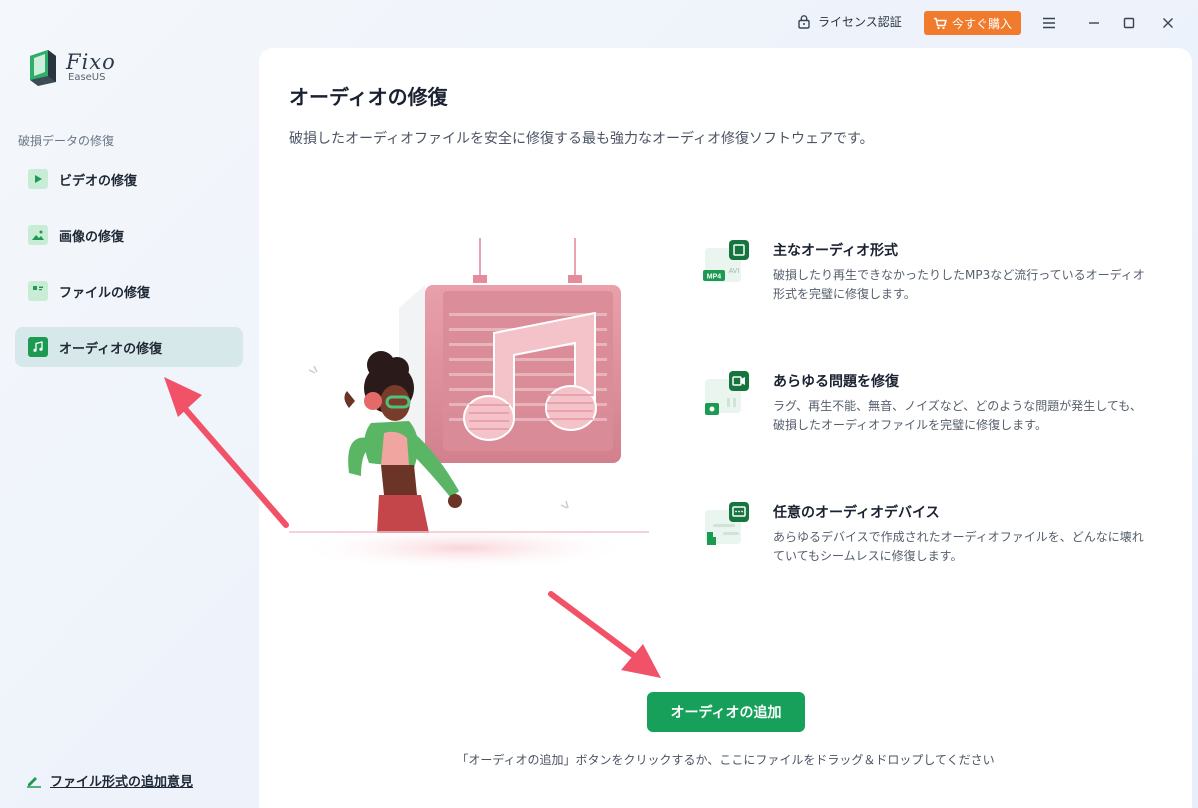 The width and height of the screenshot is (1198, 808). What do you see at coordinates (940, 23) in the screenshot?
I see `cart-icon` at bounding box center [940, 23].